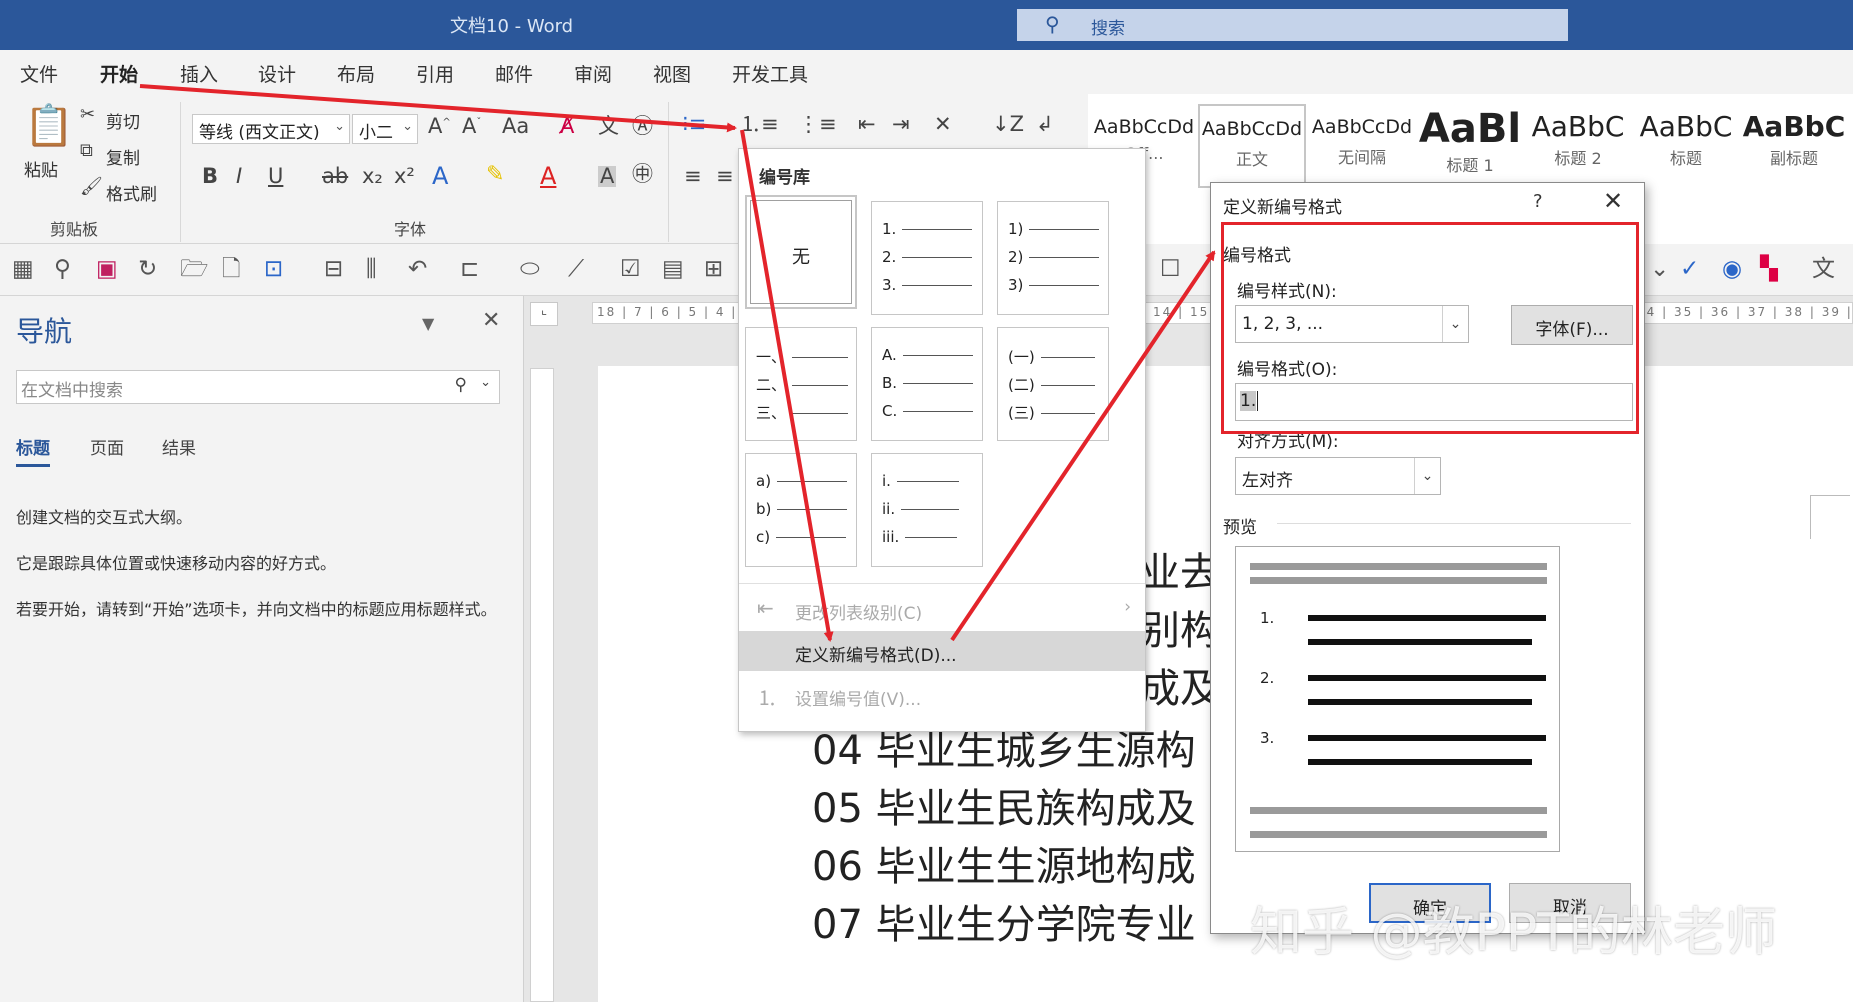 This screenshot has height=1002, width=1853. Describe the element at coordinates (39, 73) in the screenshot. I see `tab-file: 文件` at that location.